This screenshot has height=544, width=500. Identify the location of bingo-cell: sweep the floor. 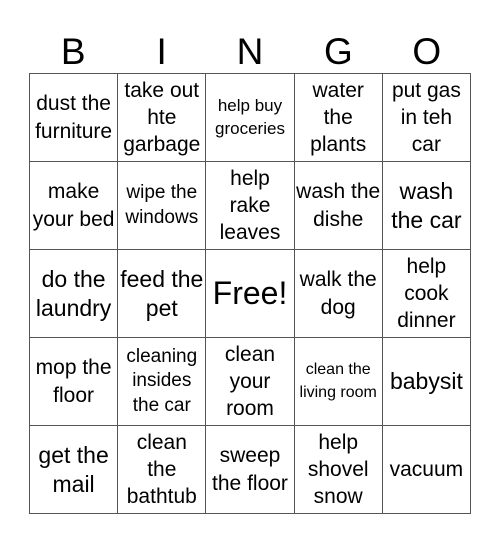
(250, 470).